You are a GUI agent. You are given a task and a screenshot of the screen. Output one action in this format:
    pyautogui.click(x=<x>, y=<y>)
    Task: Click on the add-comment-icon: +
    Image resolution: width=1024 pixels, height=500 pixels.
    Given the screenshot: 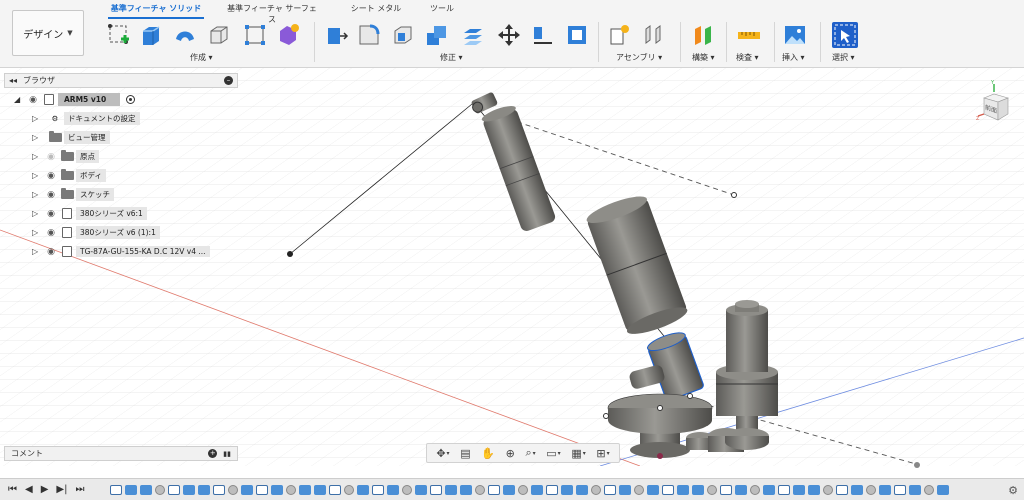 What is the action you would take?
    pyautogui.click(x=213, y=453)
    